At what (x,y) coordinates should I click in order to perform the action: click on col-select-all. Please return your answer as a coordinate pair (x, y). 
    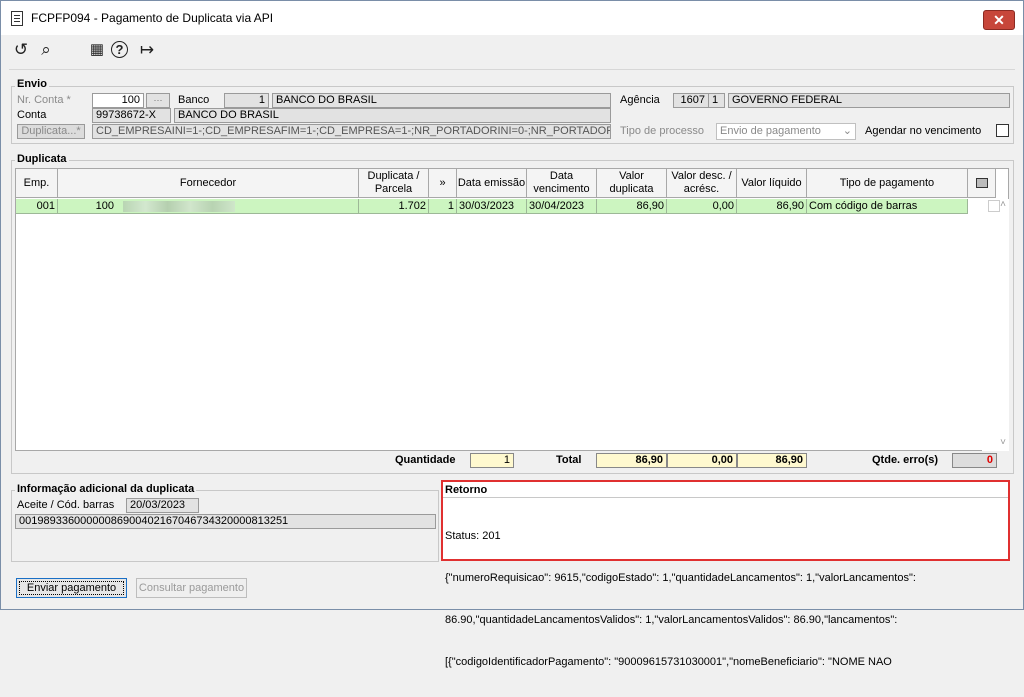
    Looking at the image, I should click on (982, 183).